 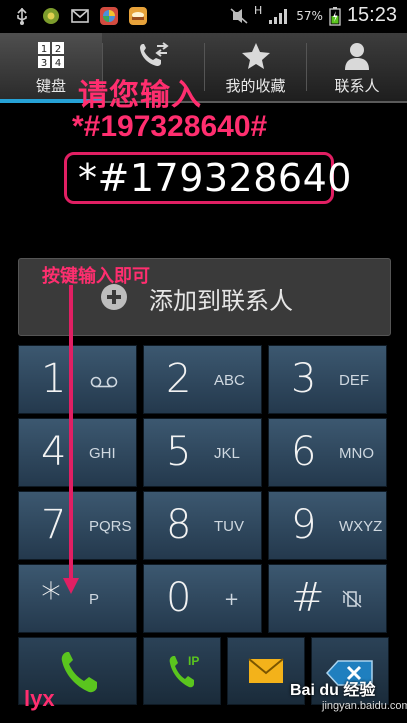 I want to click on ip-label: IP, so click(x=194, y=661).